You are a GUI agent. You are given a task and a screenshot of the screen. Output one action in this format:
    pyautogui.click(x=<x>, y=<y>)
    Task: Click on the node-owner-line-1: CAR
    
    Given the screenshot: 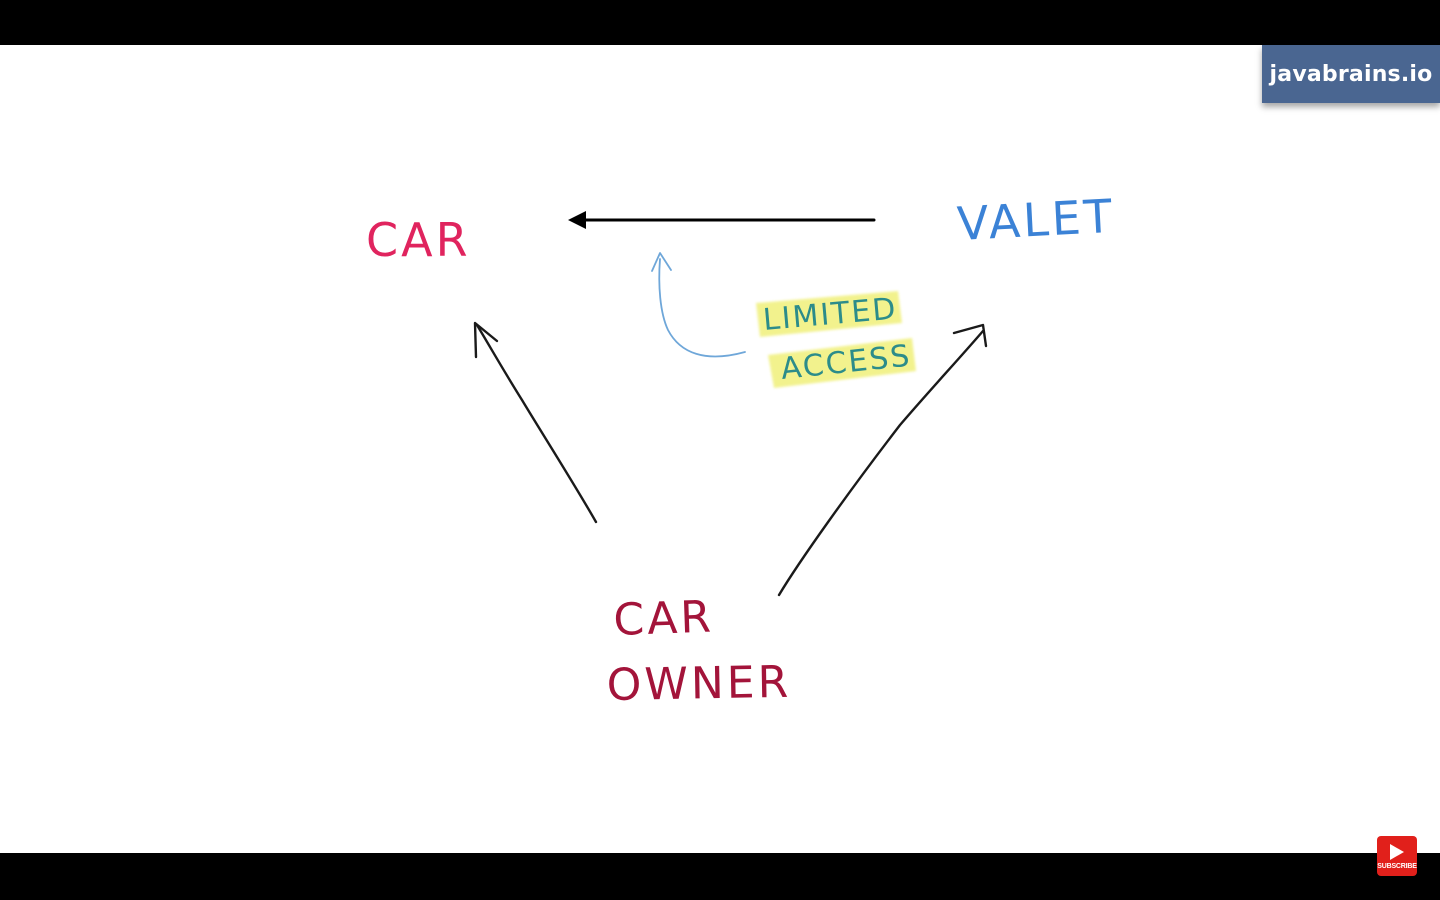 What is the action you would take?
    pyautogui.click(x=664, y=619)
    